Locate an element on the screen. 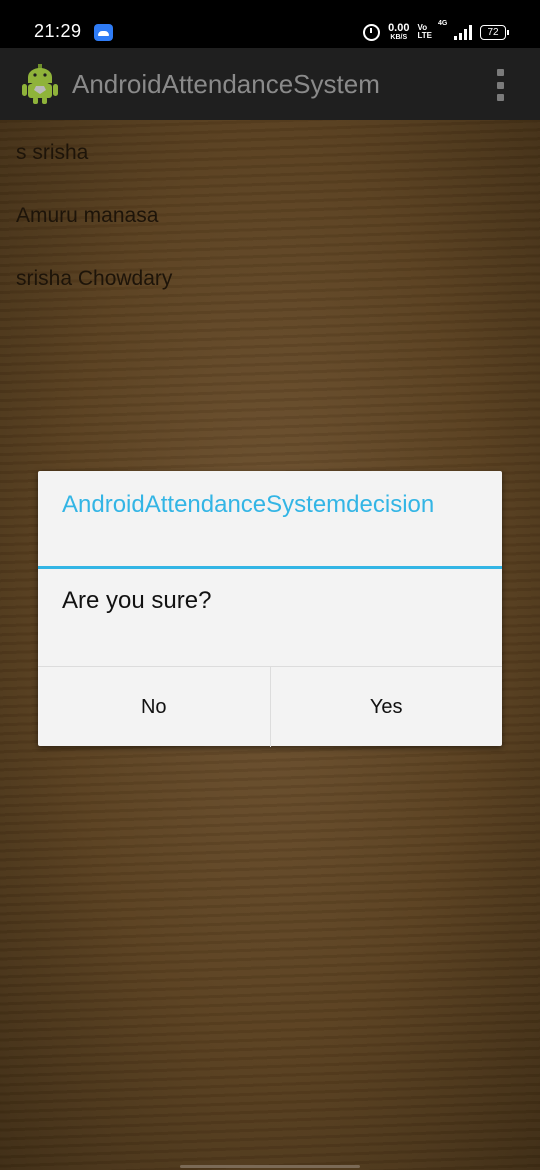 Image resolution: width=540 pixels, height=1170 pixels. network-speed-unit: KB/S is located at coordinates (399, 37).